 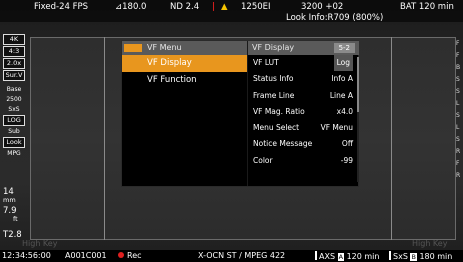 What do you see at coordinates (427, 7) in the screenshot?
I see `battery-status: BAT 120 min` at bounding box center [427, 7].